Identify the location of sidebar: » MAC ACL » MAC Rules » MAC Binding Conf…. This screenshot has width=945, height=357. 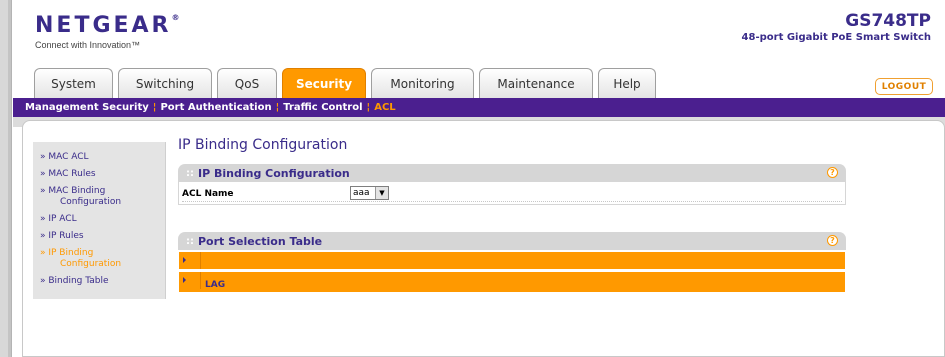
(99, 220).